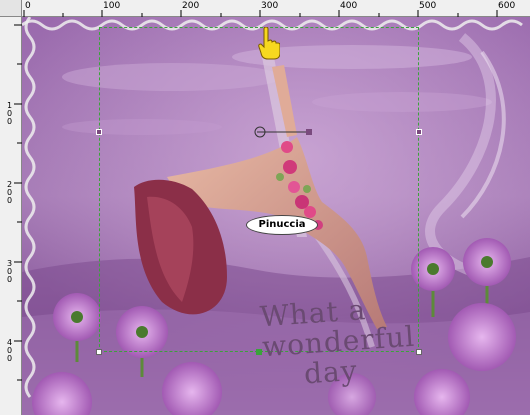  What do you see at coordinates (282, 225) in the screenshot?
I see `watermark-label: Pinuccia` at bounding box center [282, 225].